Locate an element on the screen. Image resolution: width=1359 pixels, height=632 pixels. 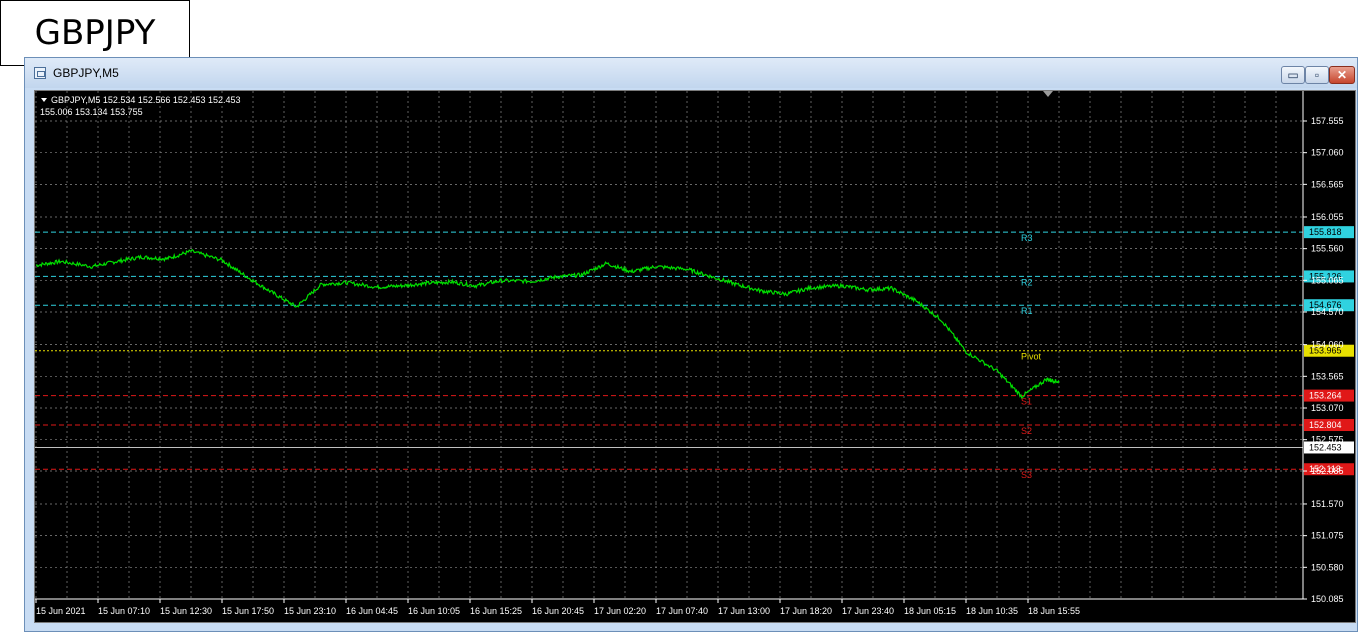
chart-shift-marker-icon is located at coordinates (1048, 94).